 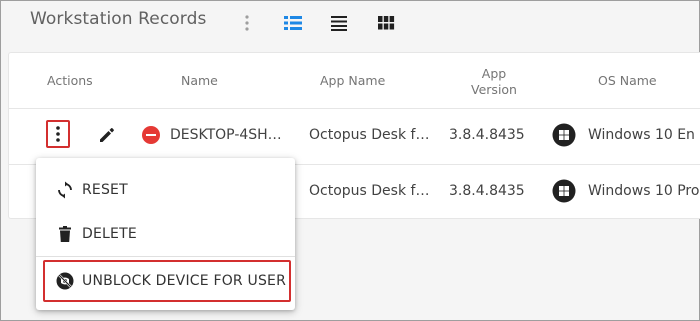 What do you see at coordinates (339, 23) in the screenshot?
I see `view-rows-icon` at bounding box center [339, 23].